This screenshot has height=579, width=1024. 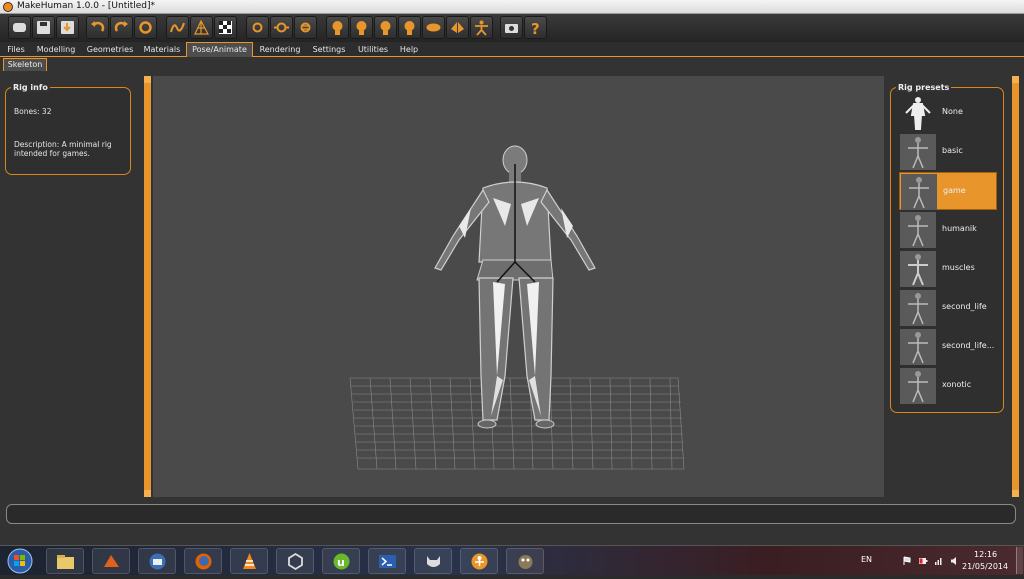 I want to click on smooth-icon, so click(x=177, y=27).